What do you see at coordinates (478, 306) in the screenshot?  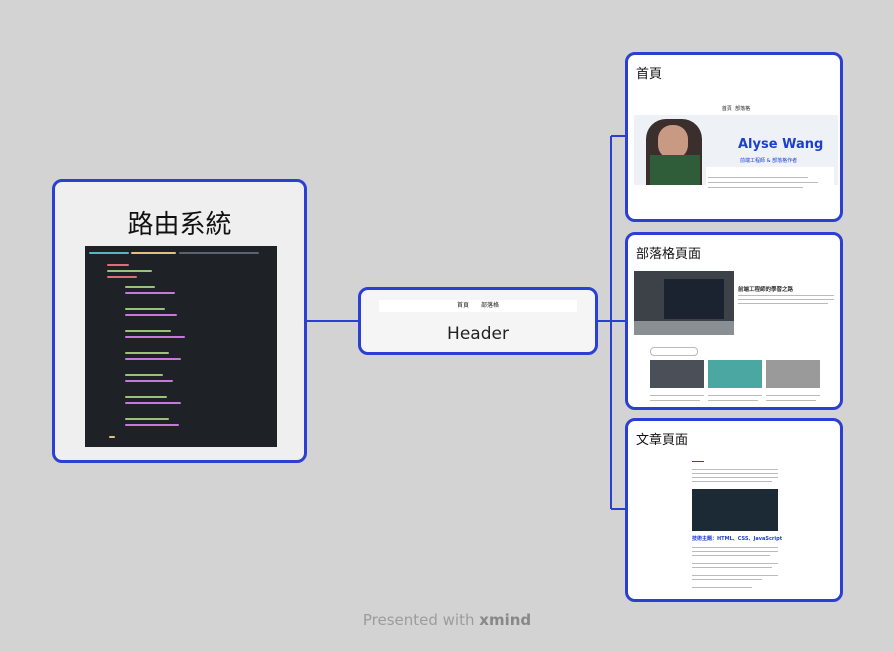 I see `header-thumbnail-navbar: 首頁 部落格` at bounding box center [478, 306].